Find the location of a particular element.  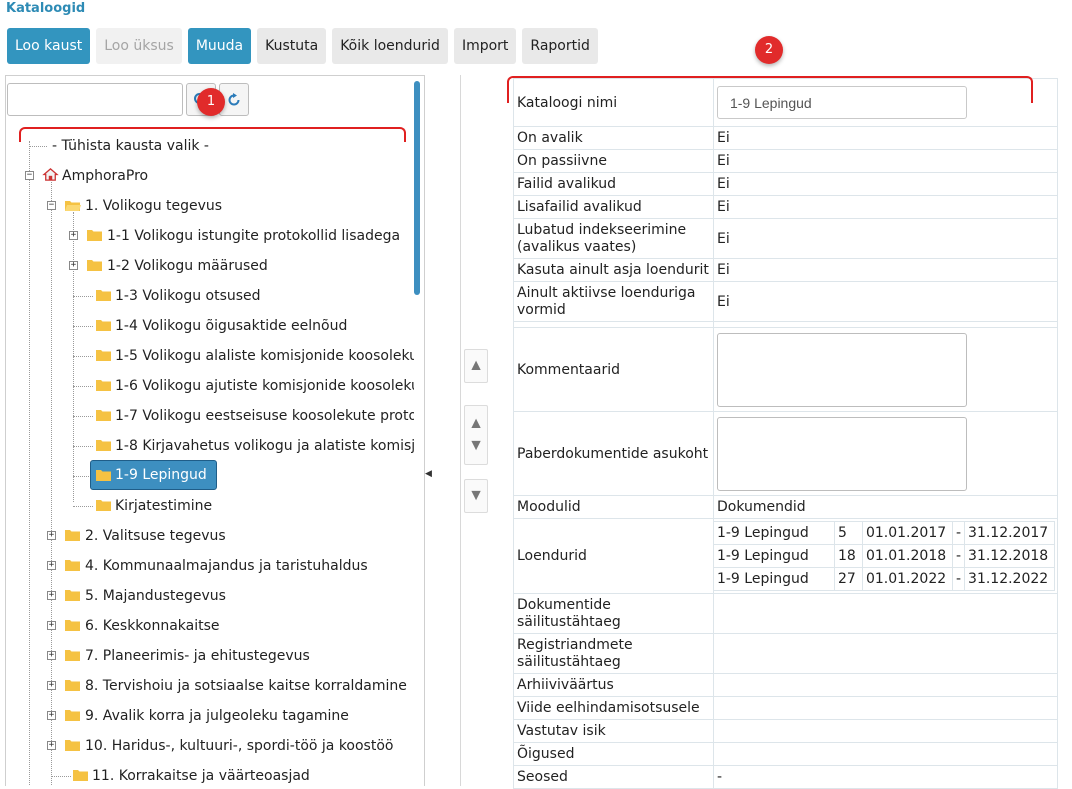

prop-label: Loendurid is located at coordinates (613, 556).